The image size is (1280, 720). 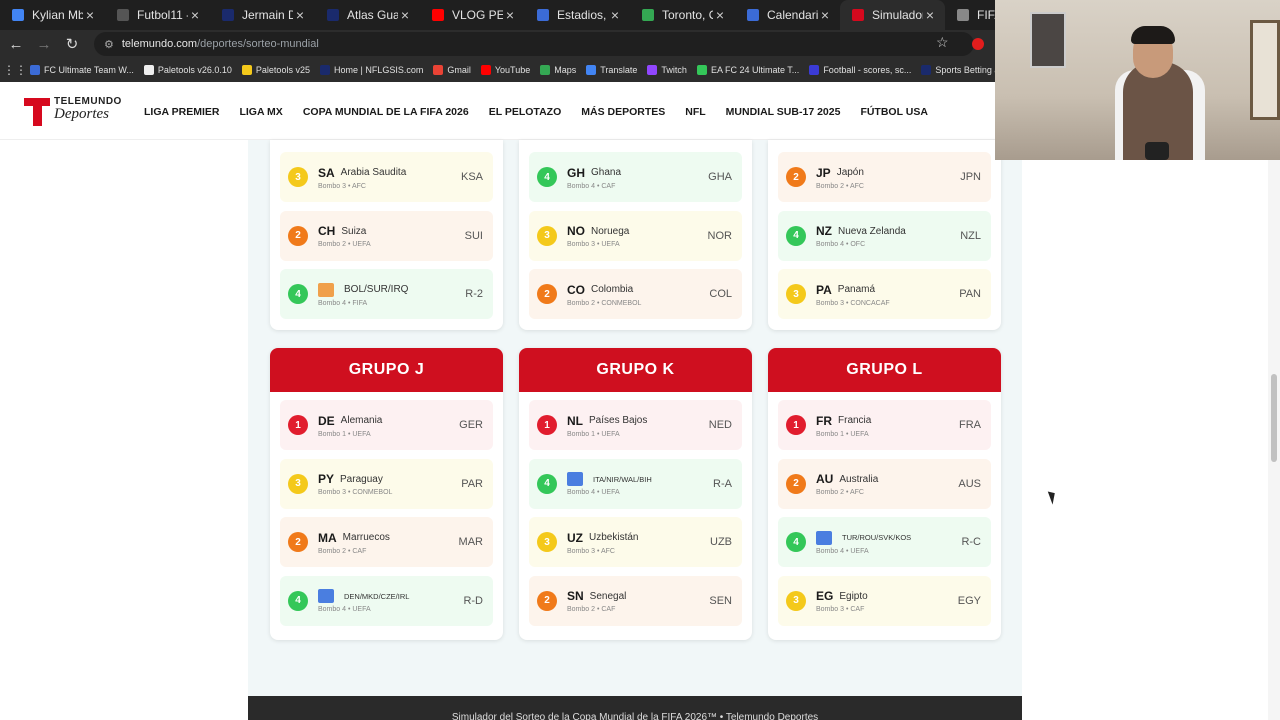 What do you see at coordinates (181, 112) in the screenshot?
I see `menu-item: LIGA PREMIER` at bounding box center [181, 112].